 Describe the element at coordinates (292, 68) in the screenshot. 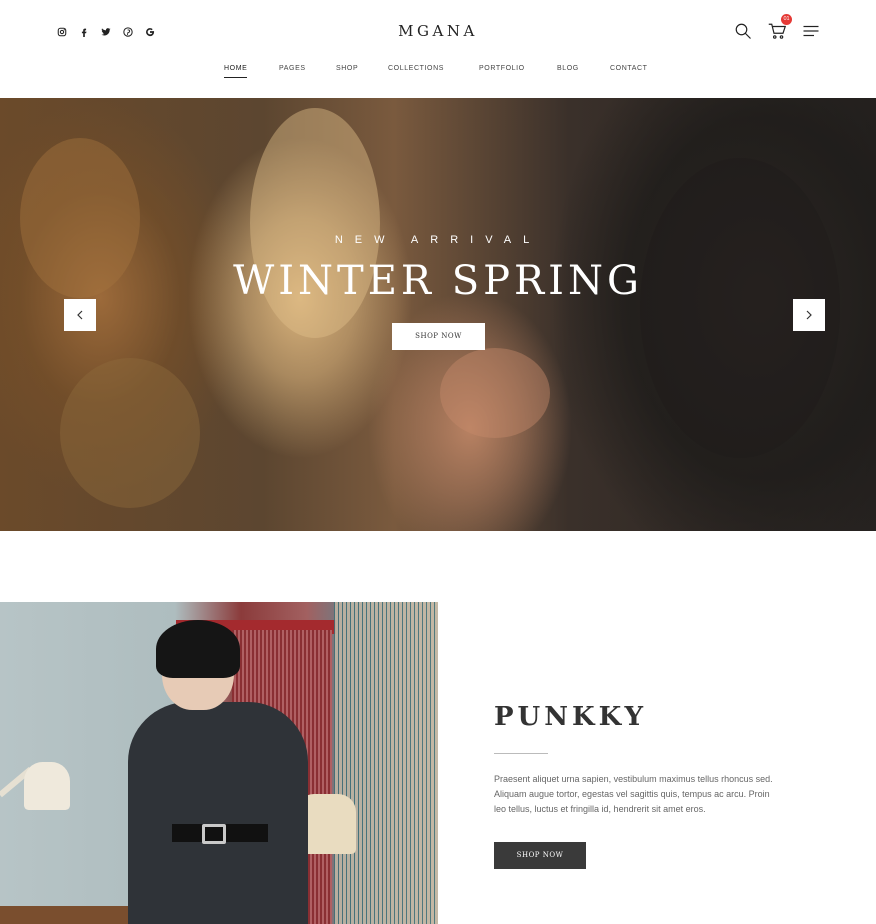

I see `nav-pages: PAGES` at that location.